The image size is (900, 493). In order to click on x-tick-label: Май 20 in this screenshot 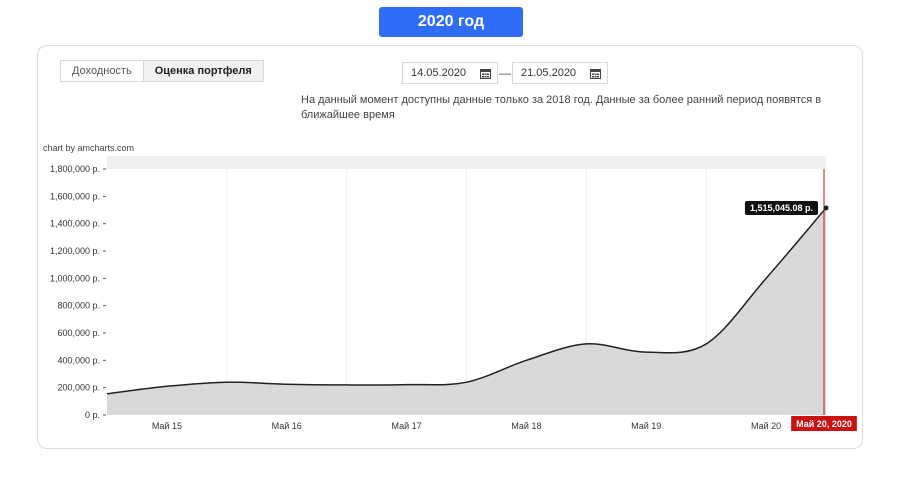, I will do `click(766, 426)`.